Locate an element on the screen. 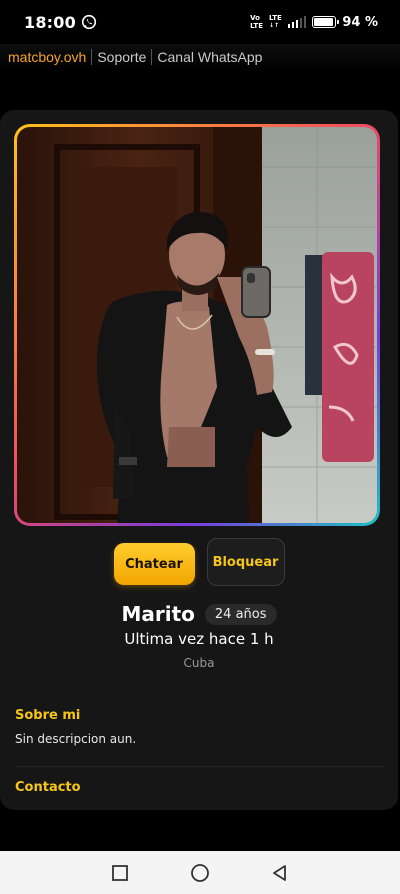  brand-link: matcboy.ovh is located at coordinates (47, 57).